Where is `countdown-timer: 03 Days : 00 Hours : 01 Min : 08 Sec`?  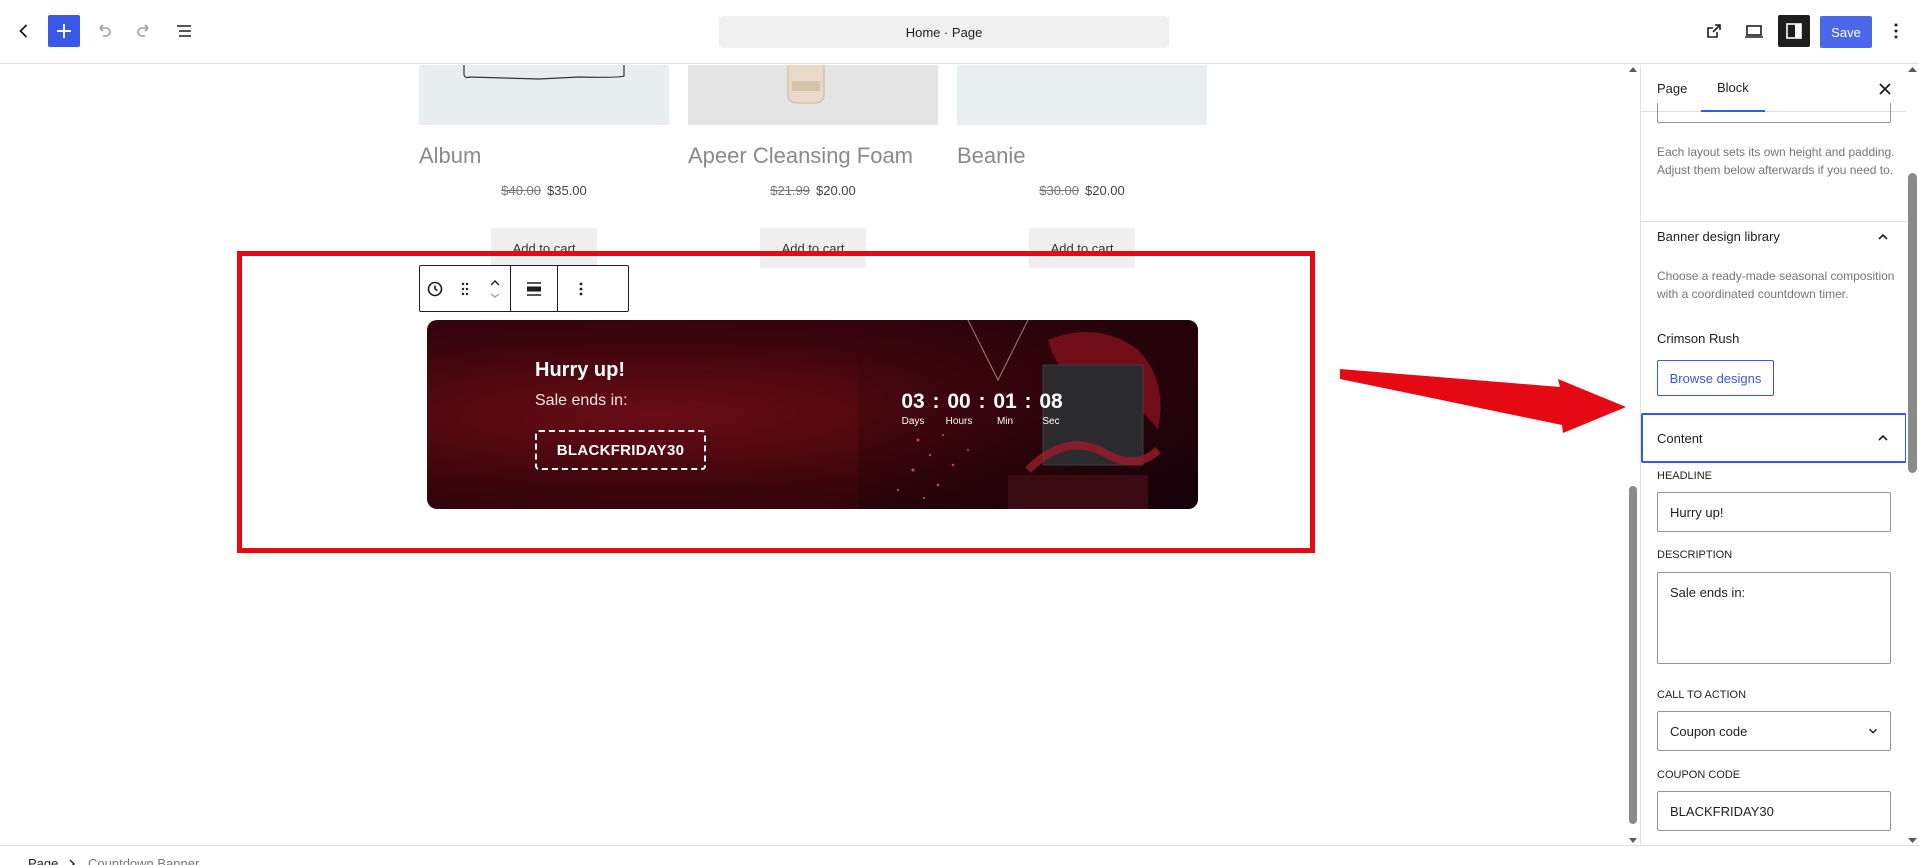 countdown-timer: 03 Days : 00 Hours : 01 Min : 08 Sec is located at coordinates (982, 408).